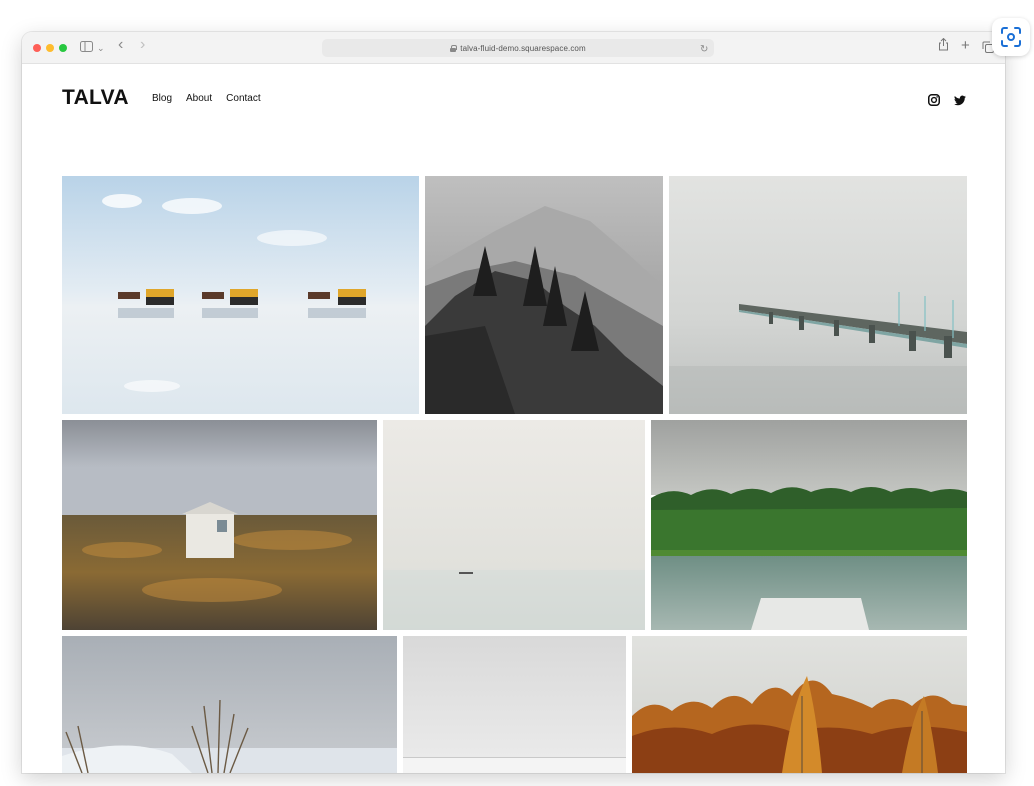 Image resolution: width=1034 pixels, height=786 pixels. What do you see at coordinates (514, 525) in the screenshot?
I see `gallery-photo-boat-on-calm-sea` at bounding box center [514, 525].